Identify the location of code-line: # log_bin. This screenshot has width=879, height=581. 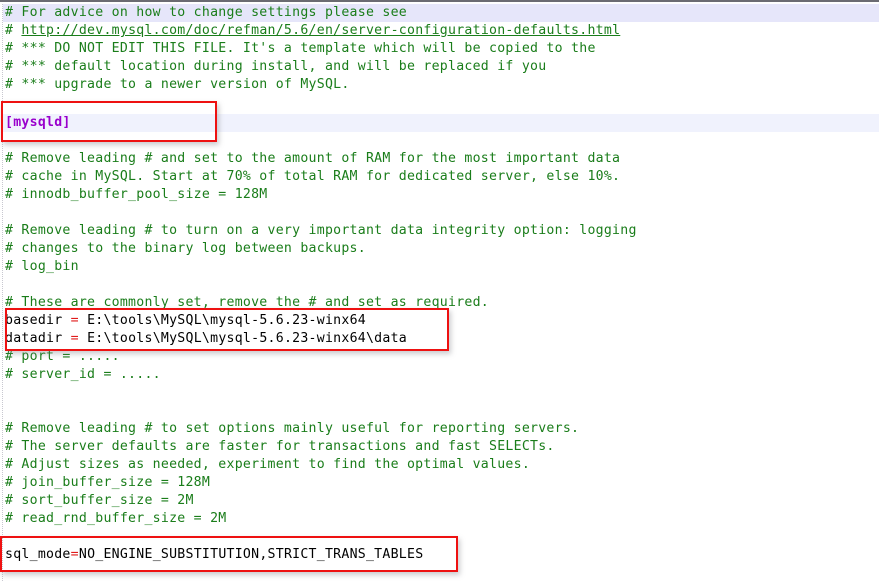
(439, 267).